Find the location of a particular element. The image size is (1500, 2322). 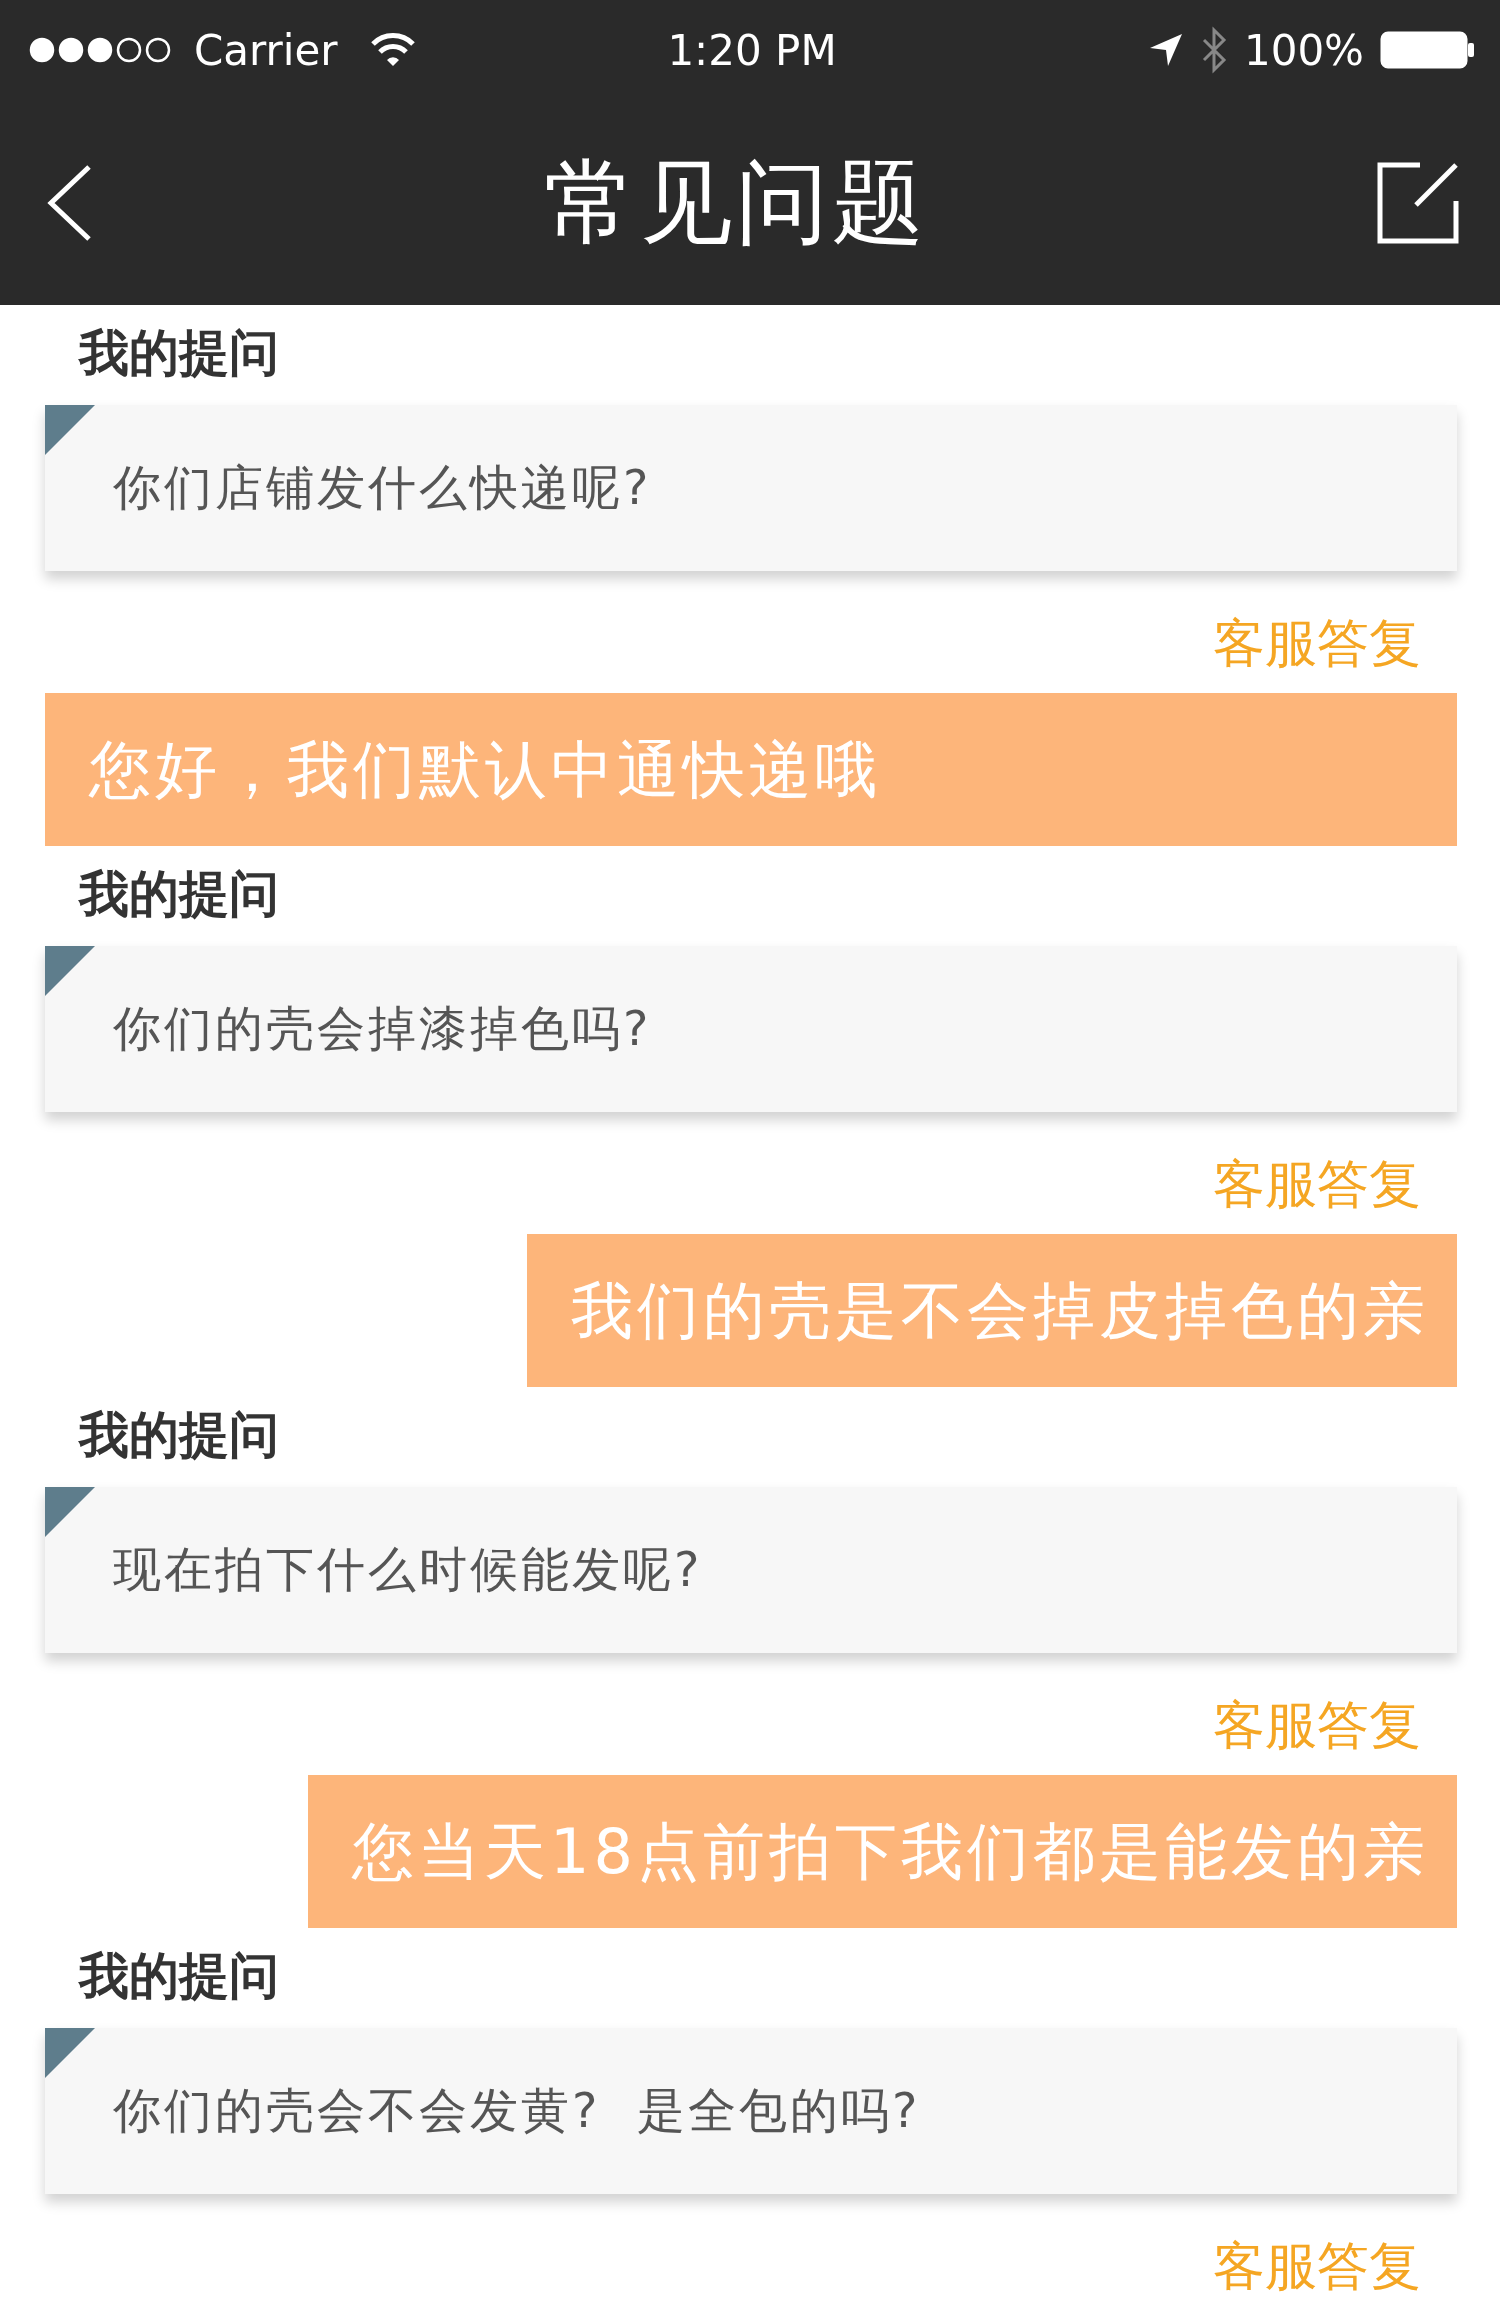

question-text: 你们的壳会掉漆掉色吗? is located at coordinates (382, 1028).